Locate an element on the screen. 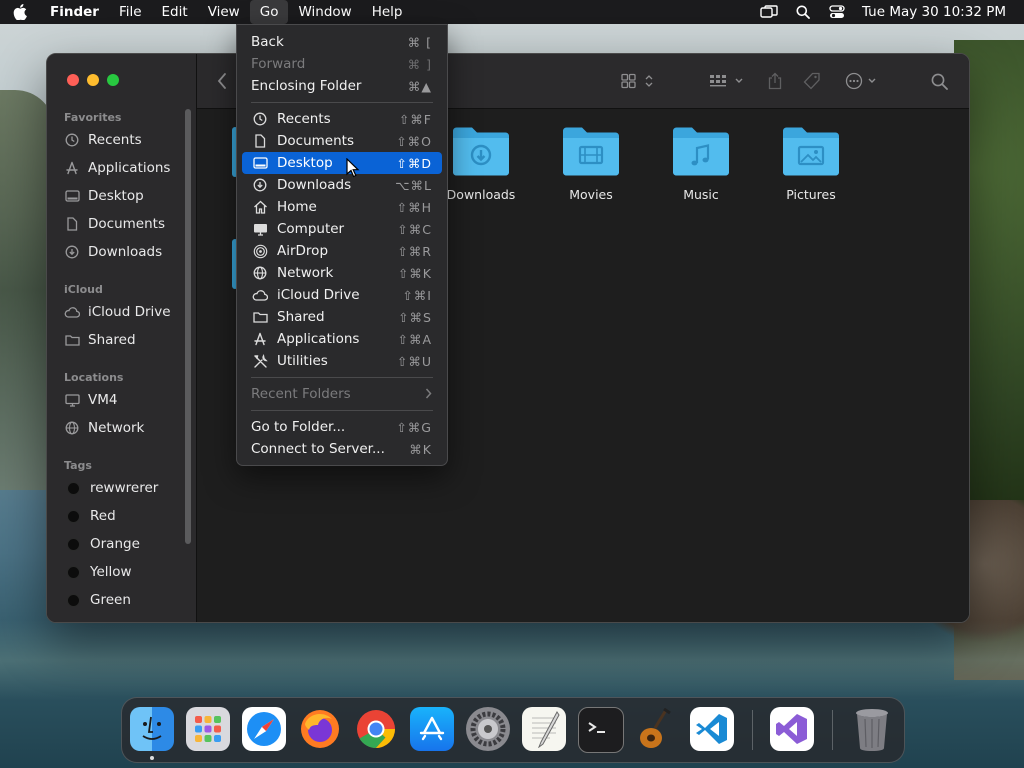  menu-bar-clock: Tue May 30 10:32 PM is located at coordinates (939, 12).